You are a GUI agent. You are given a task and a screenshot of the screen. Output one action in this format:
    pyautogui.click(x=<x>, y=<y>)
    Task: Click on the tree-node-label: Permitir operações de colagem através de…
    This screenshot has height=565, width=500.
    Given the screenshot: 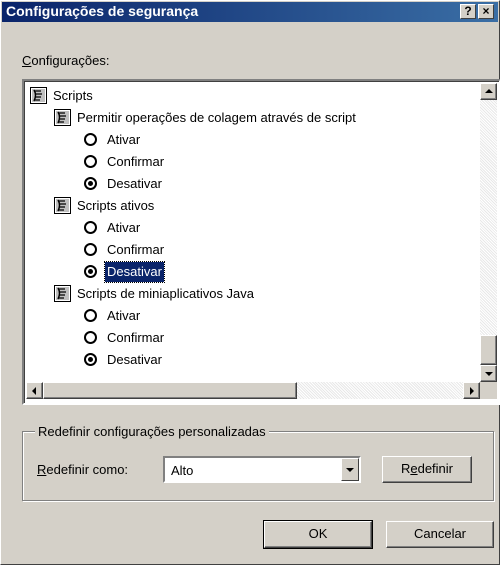 What is the action you would take?
    pyautogui.click(x=216, y=117)
    